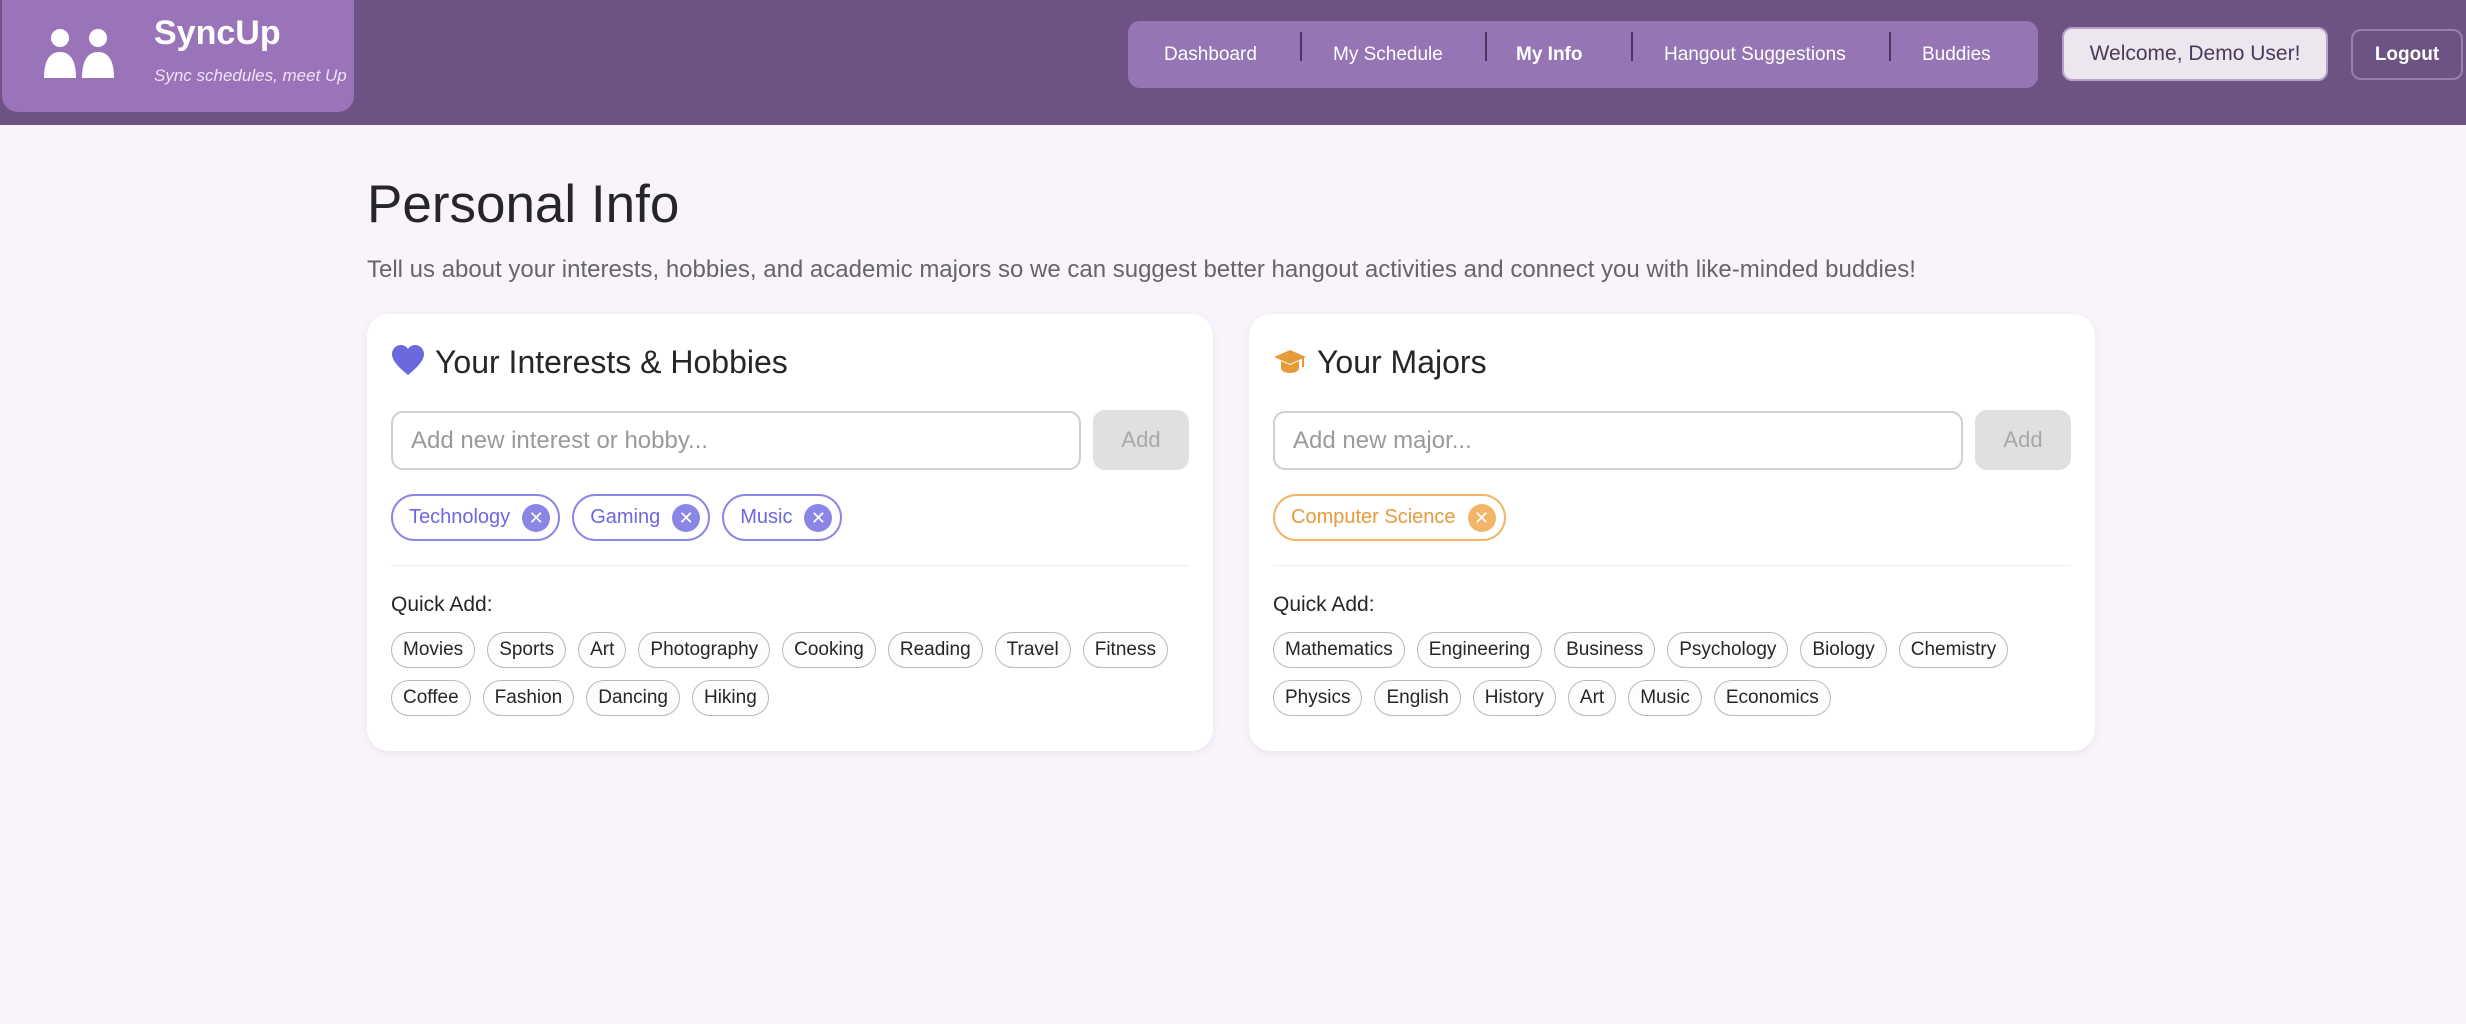 The height and width of the screenshot is (1024, 2466). Describe the element at coordinates (736, 440) in the screenshot. I see `interest-input` at that location.